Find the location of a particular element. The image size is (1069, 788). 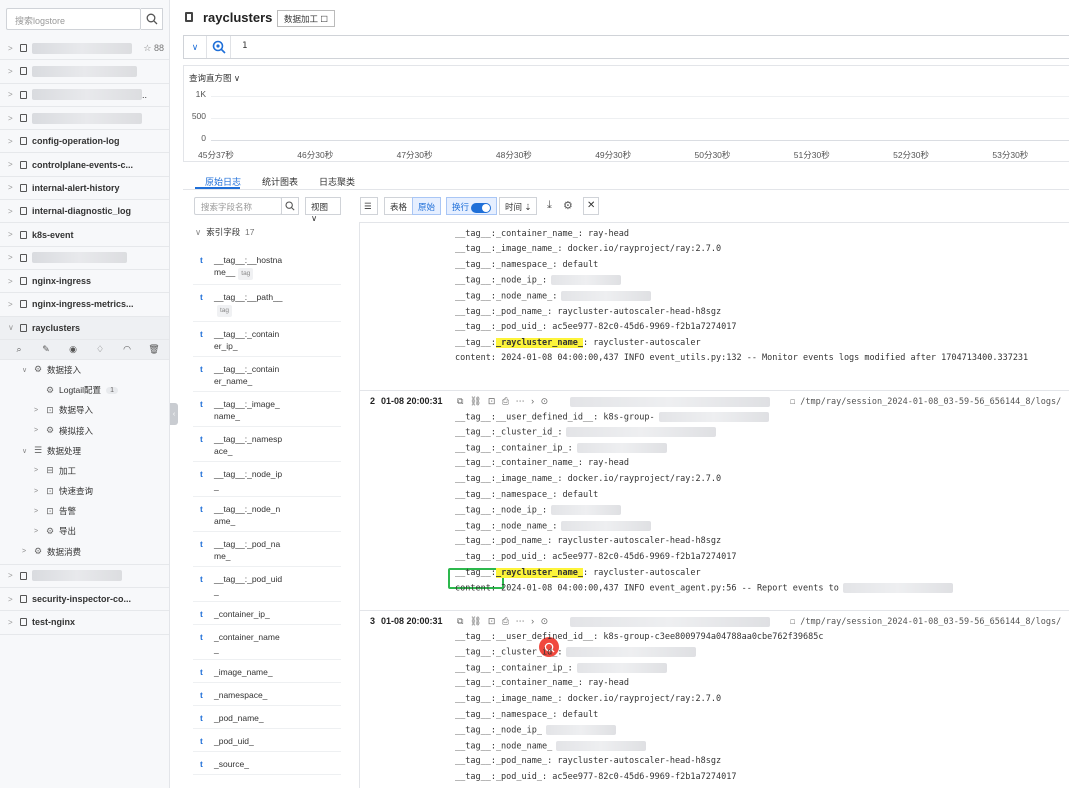

field-item: t __tag__:_namesp ace_ is located at coordinates (267, 444).